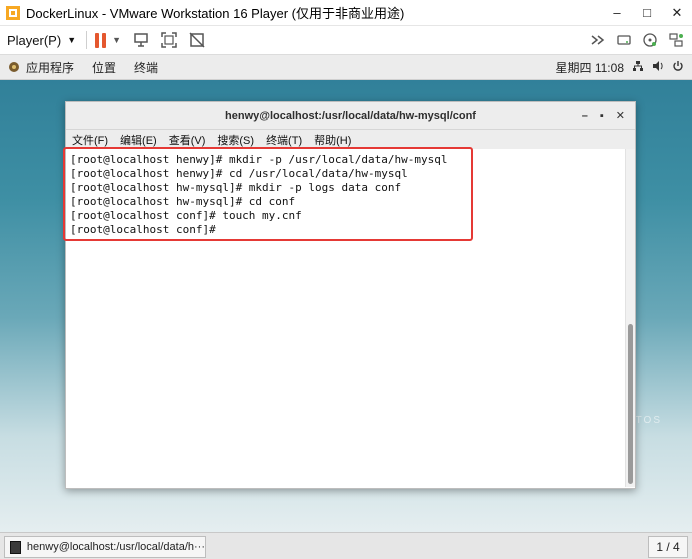  Describe the element at coordinates (90, 140) in the screenshot. I see `menu-file: 文件(F)` at that location.